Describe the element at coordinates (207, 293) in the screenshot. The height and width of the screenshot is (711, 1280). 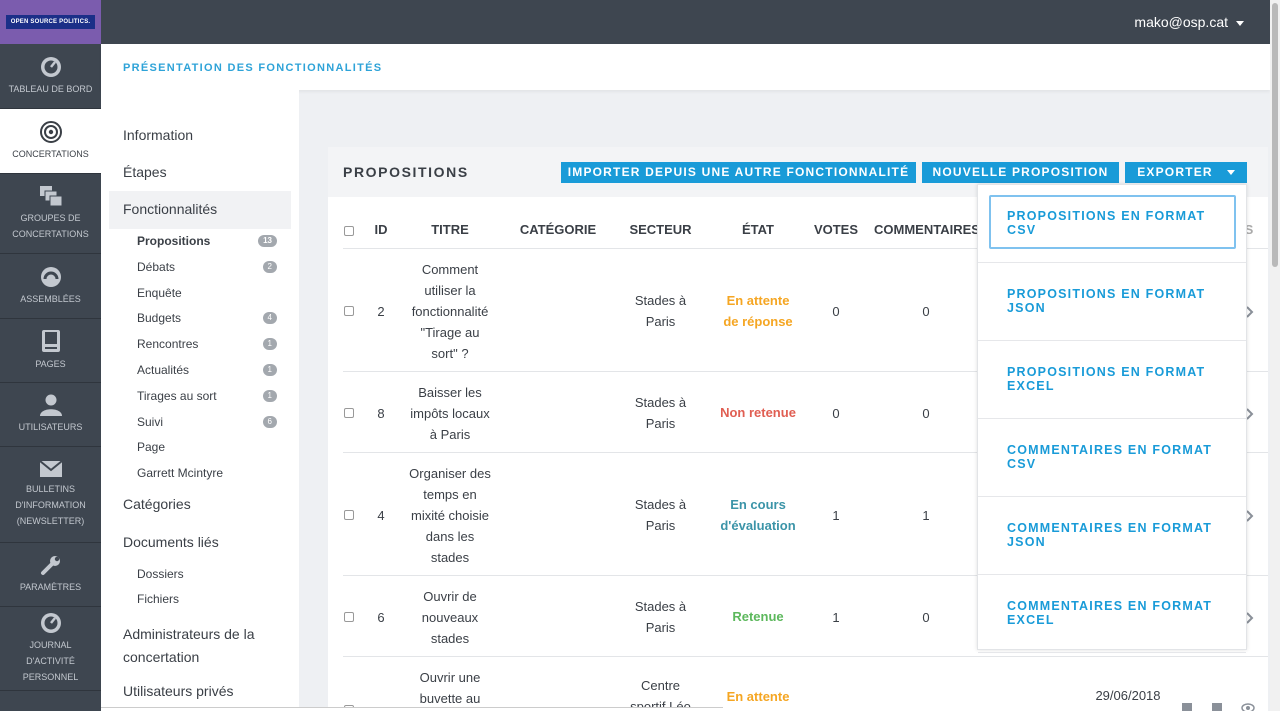
I see `subnav-feature: Enquête` at that location.